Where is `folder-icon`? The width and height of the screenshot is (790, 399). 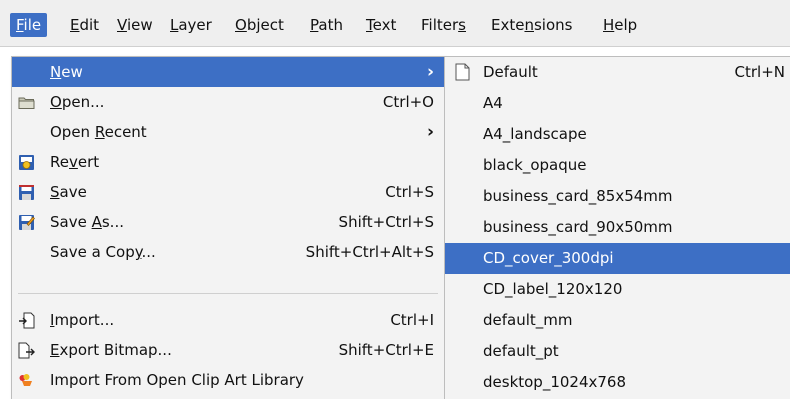 folder-icon is located at coordinates (26, 102).